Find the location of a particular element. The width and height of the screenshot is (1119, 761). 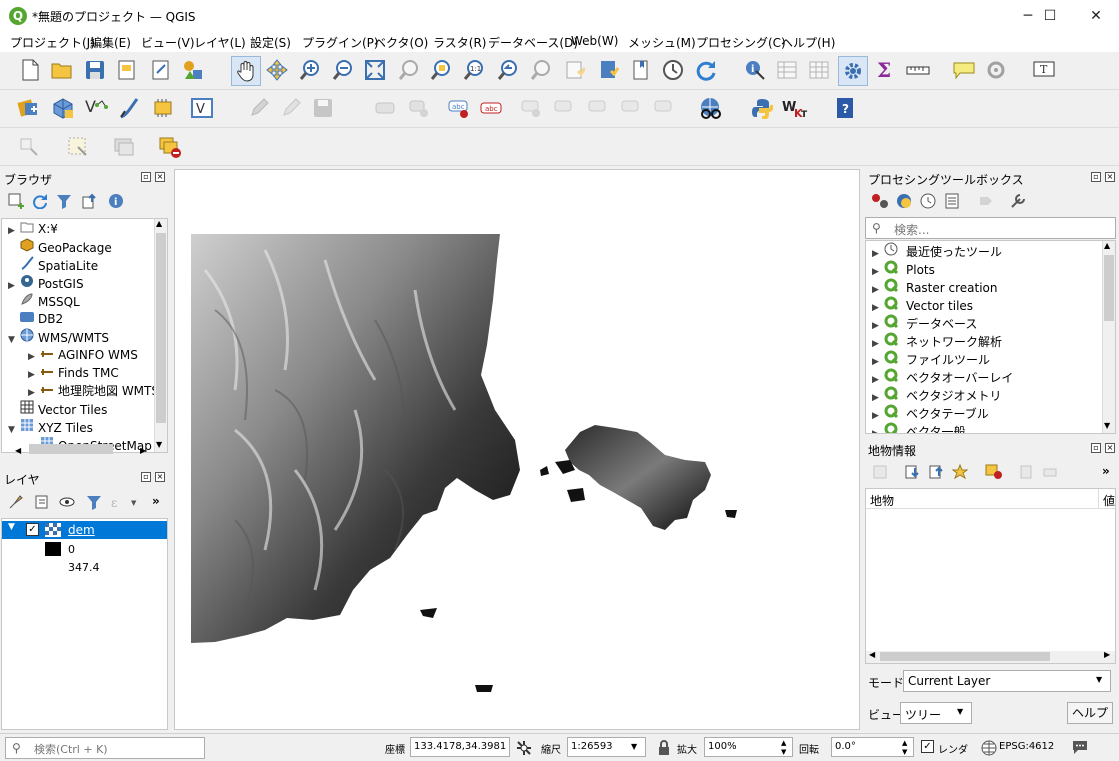

browser-item-finds: ▶ Finds TMC is located at coordinates (73, 373).